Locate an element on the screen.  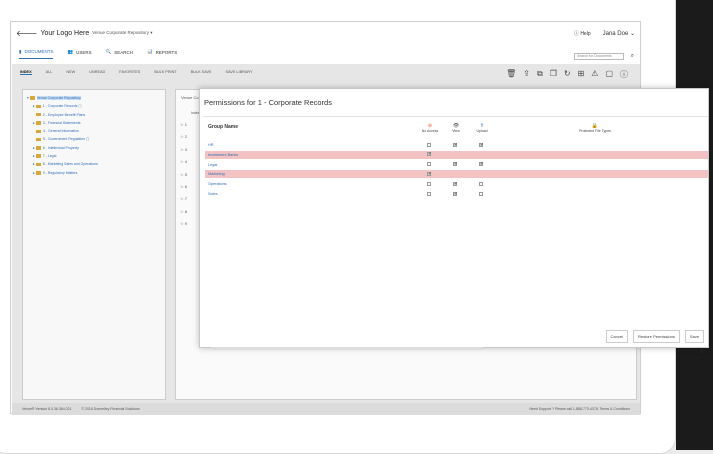
table-row: Operations ✔ is located at coordinates (456, 184).